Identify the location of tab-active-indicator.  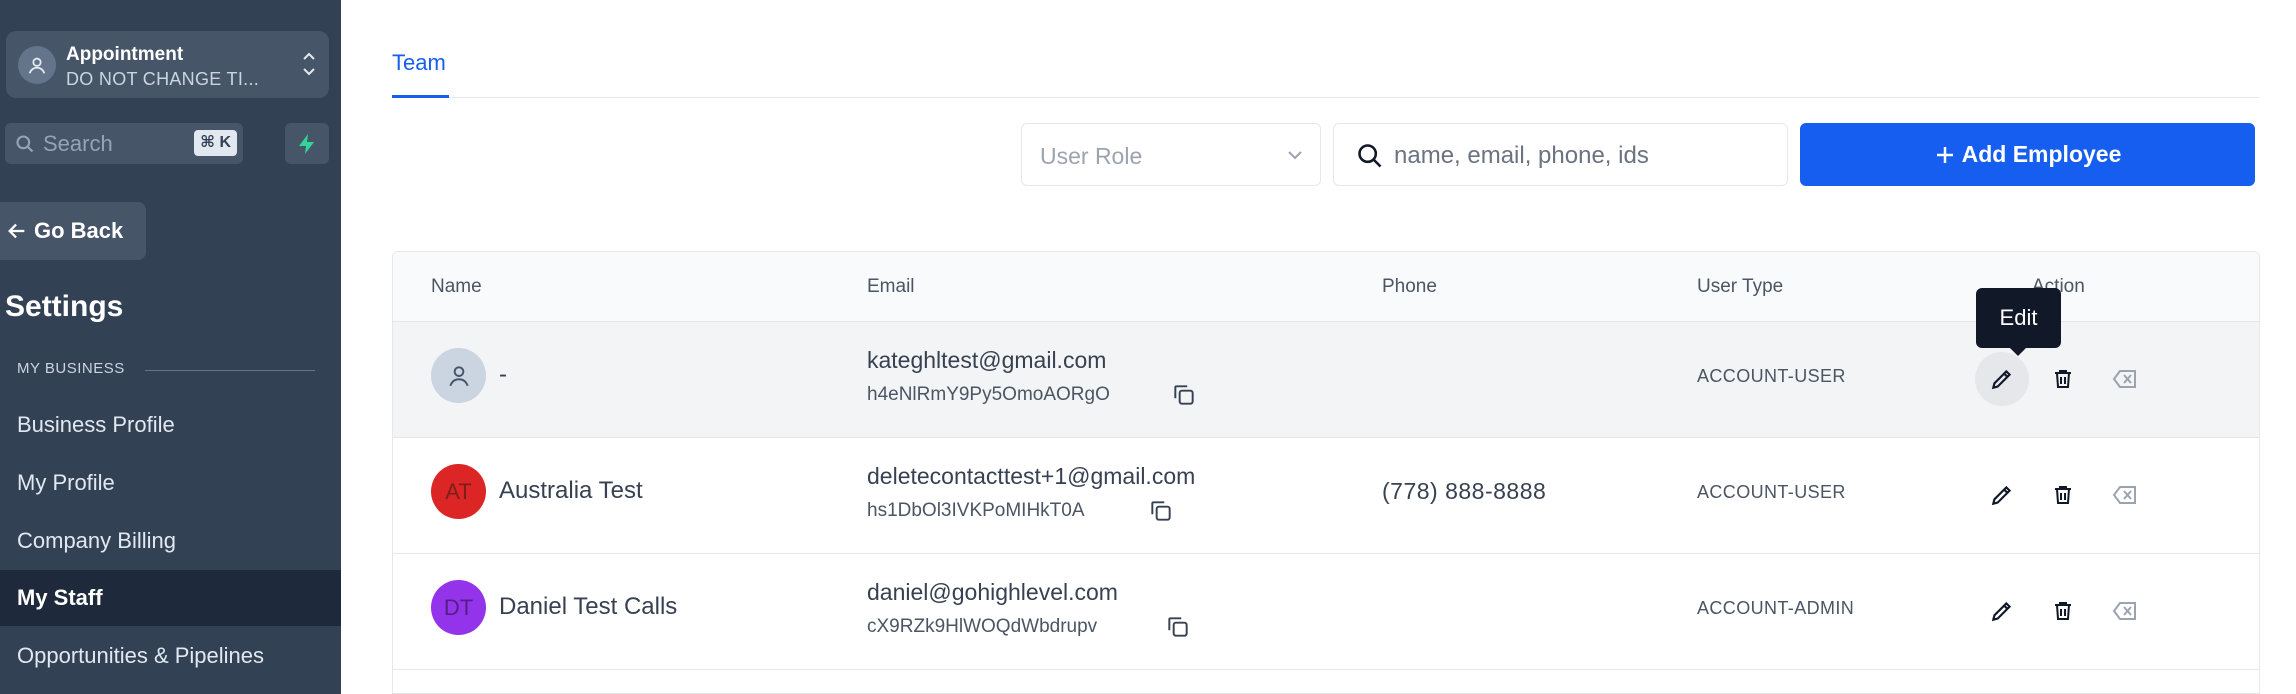
(420, 96).